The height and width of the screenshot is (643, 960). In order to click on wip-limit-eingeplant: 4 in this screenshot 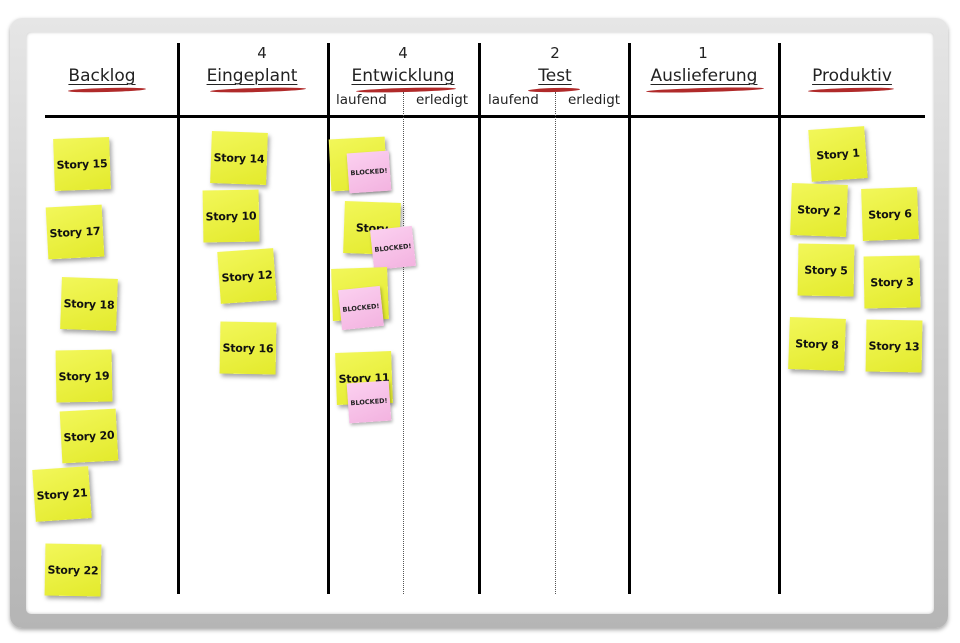, I will do `click(262, 53)`.